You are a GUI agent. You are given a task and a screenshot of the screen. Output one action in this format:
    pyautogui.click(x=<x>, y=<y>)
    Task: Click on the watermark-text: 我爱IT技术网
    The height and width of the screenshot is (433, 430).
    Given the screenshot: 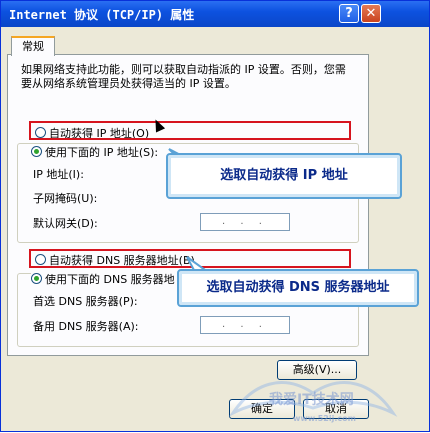 What is the action you would take?
    pyautogui.click(x=311, y=400)
    